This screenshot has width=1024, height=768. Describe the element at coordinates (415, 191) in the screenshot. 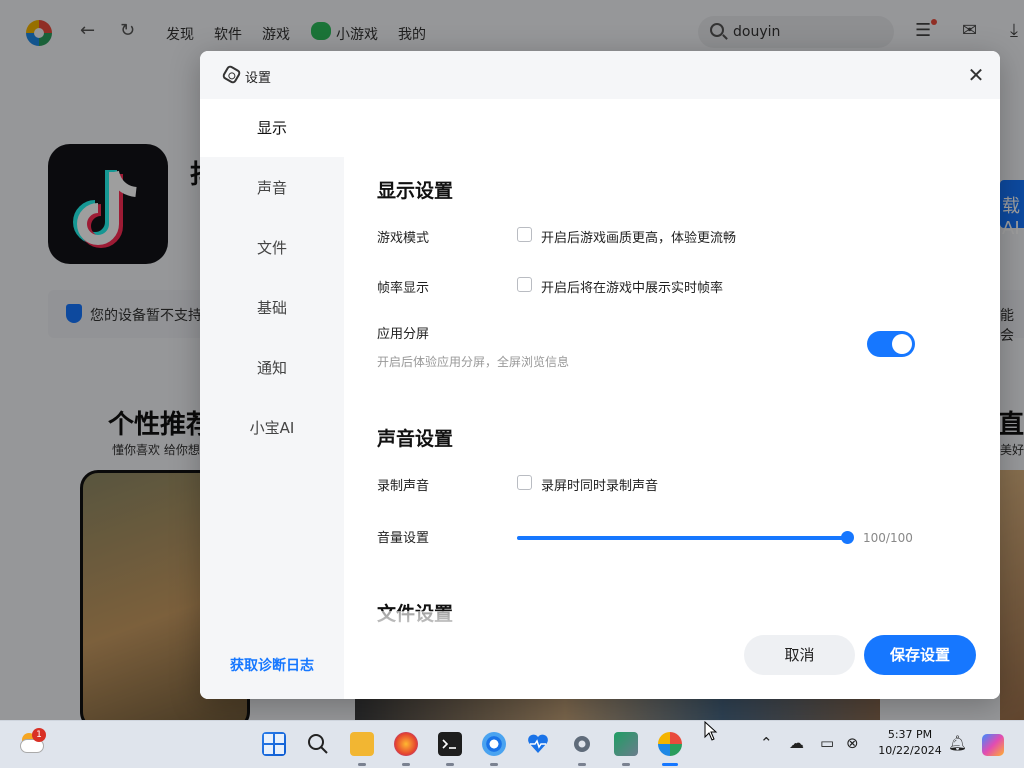

I see `display-section-title: 显示设置` at that location.